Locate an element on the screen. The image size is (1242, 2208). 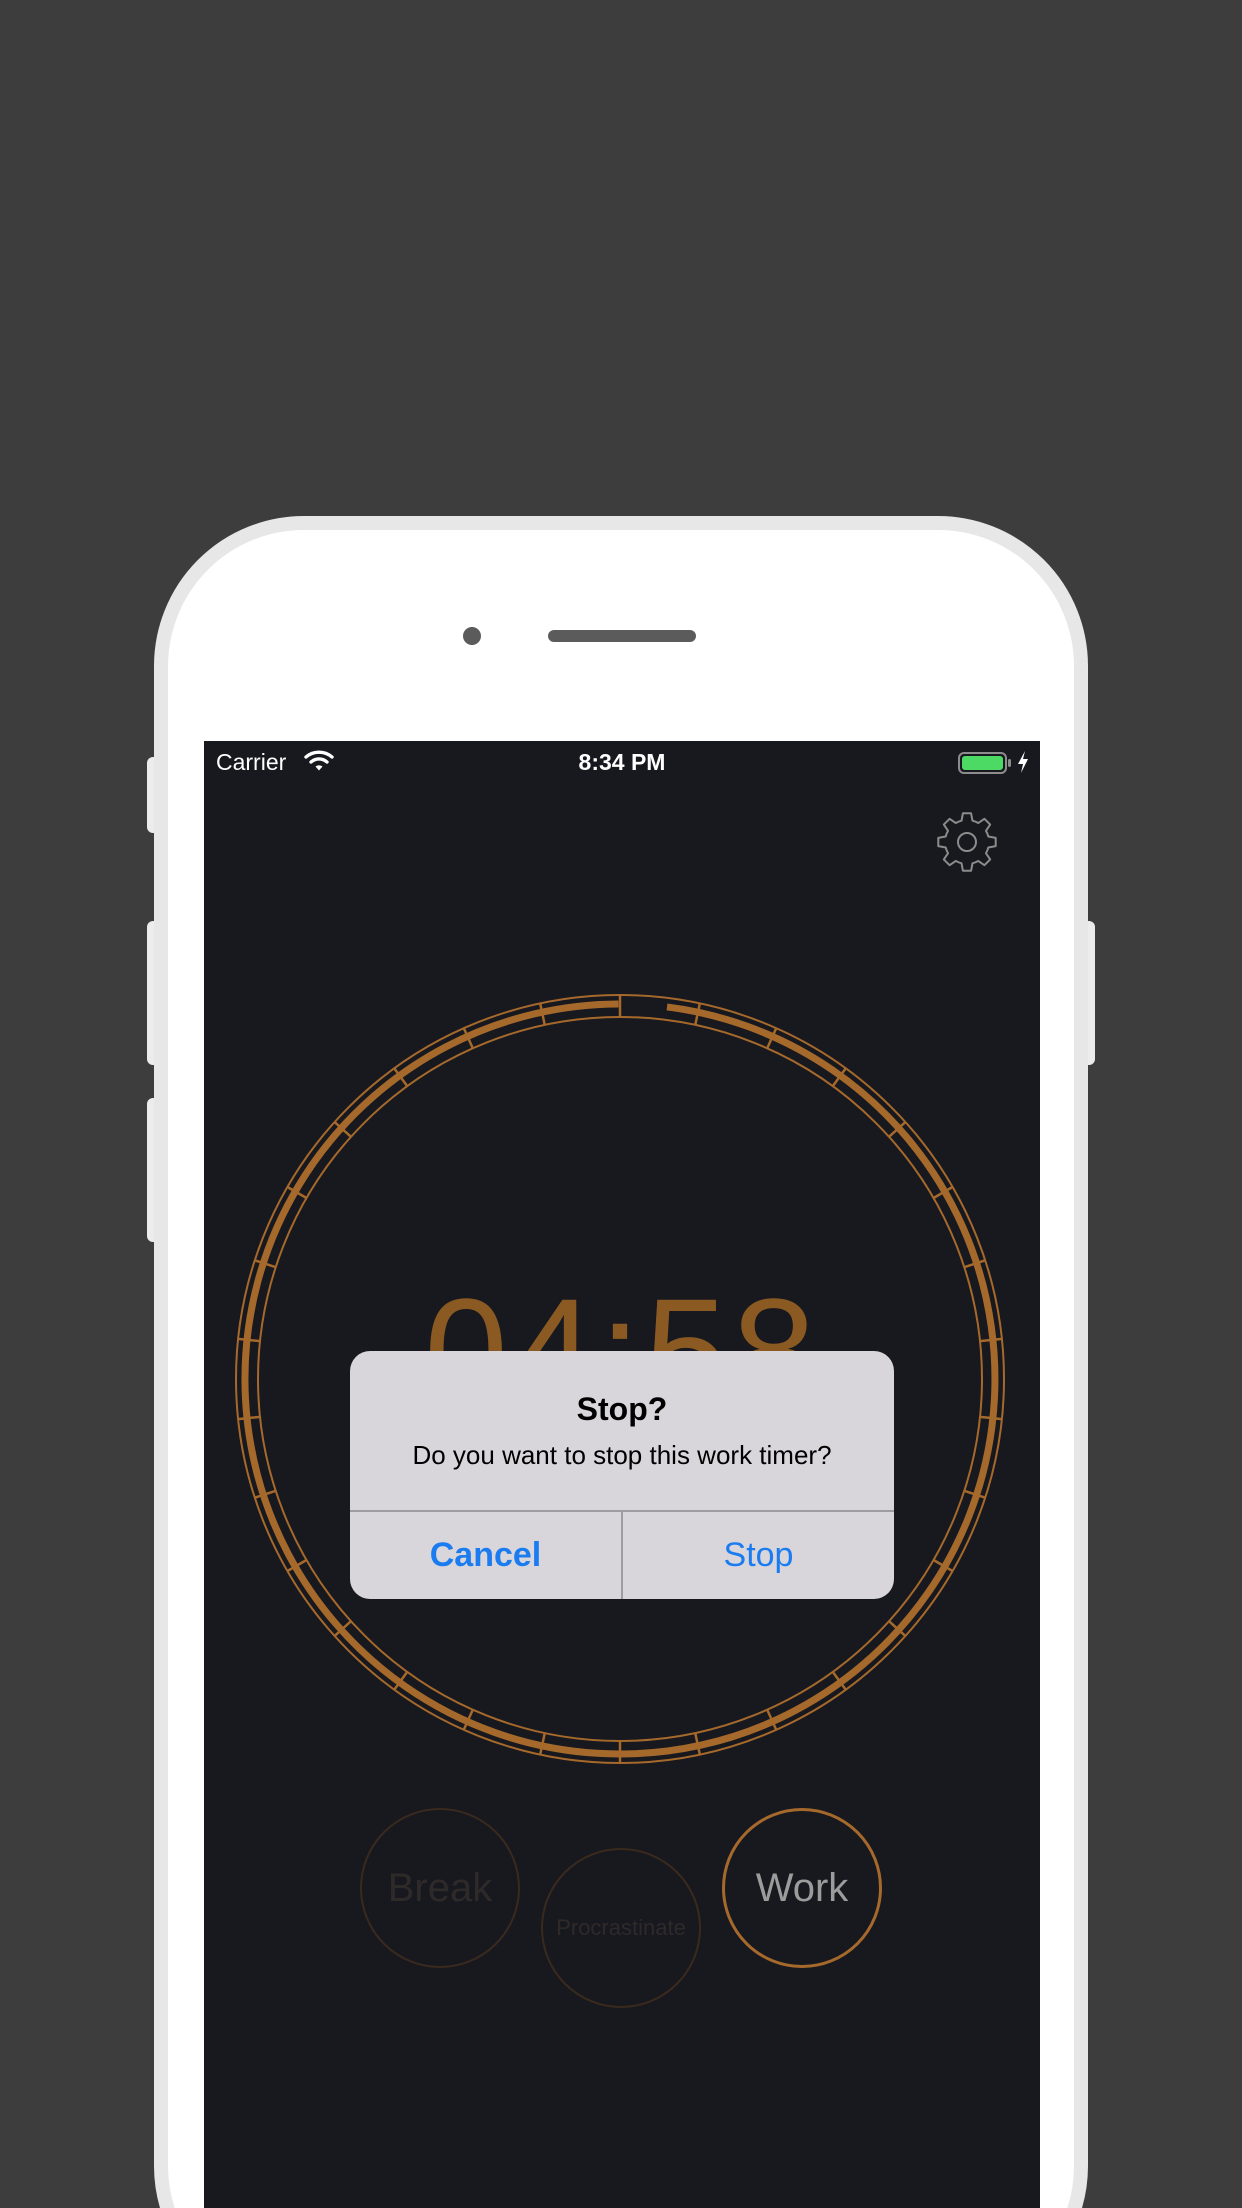
alert-message: Do you want to stop this work timer? is located at coordinates (622, 1455).